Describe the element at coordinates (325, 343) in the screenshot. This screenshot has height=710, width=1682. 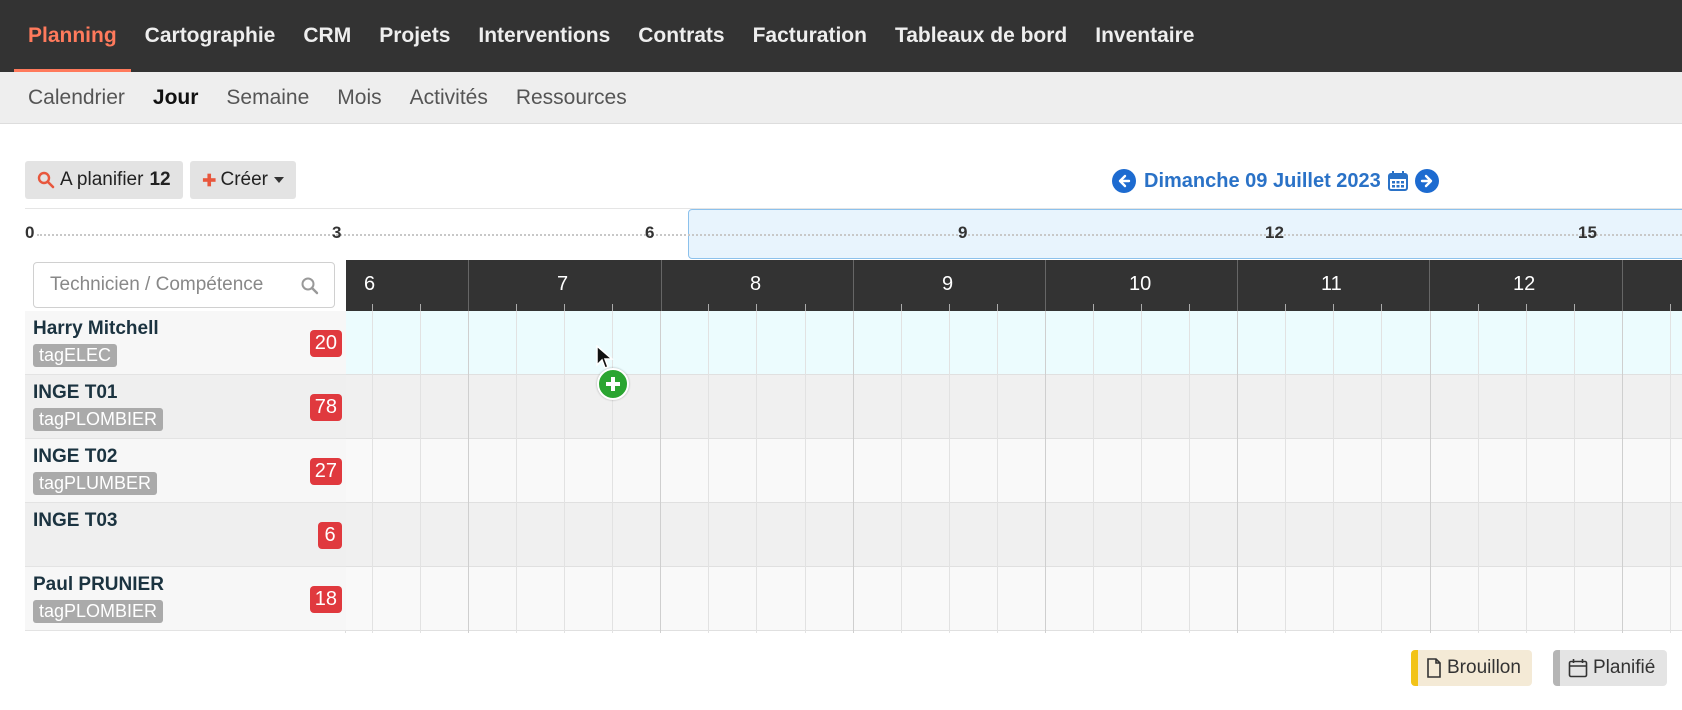
I see `technician-count-badge: 20` at that location.